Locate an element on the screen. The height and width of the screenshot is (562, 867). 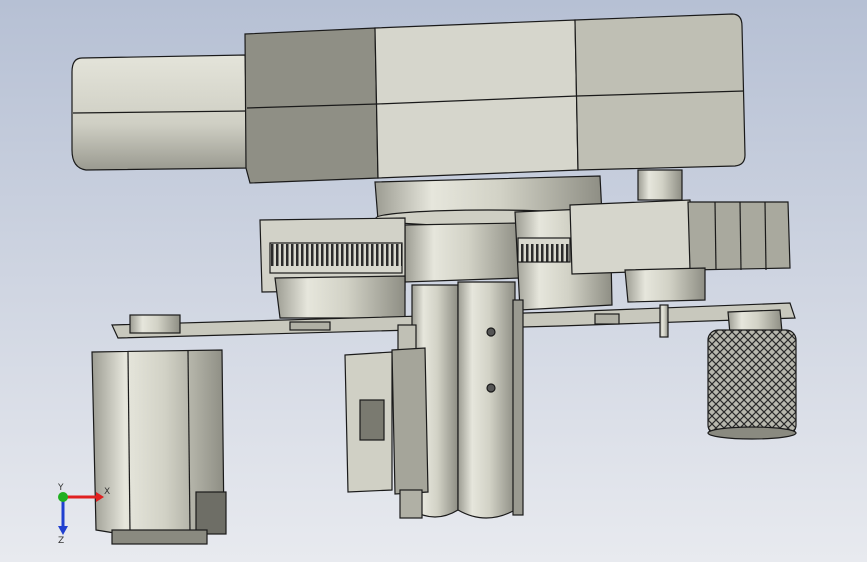
top-pin is located at coordinates (660, 185).